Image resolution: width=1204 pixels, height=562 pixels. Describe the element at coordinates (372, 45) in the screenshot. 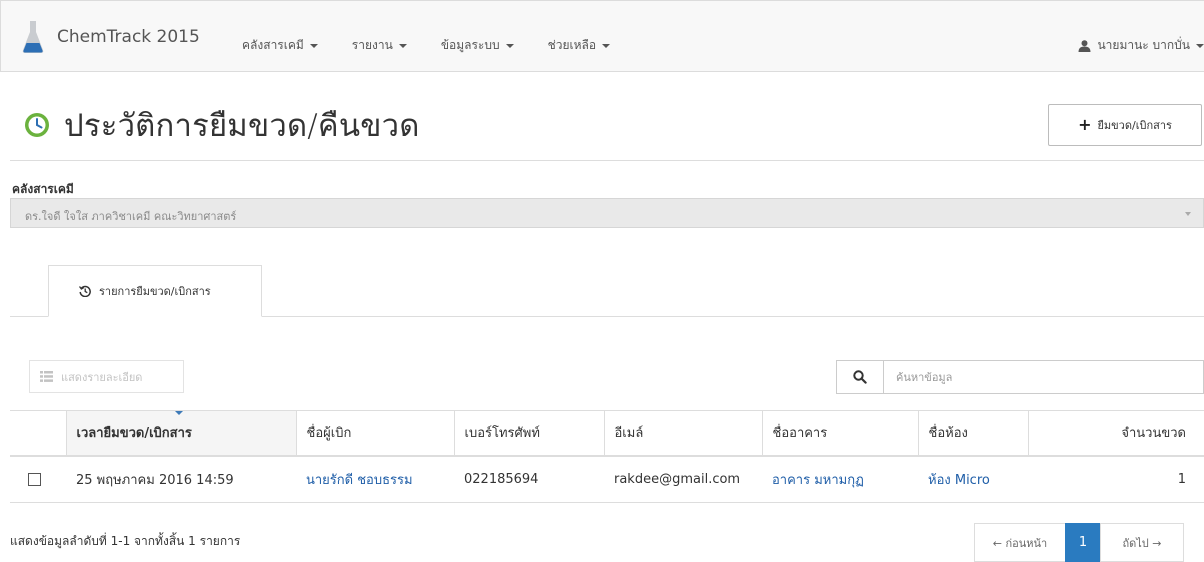

I see `nav-item-label: รายงาน` at that location.